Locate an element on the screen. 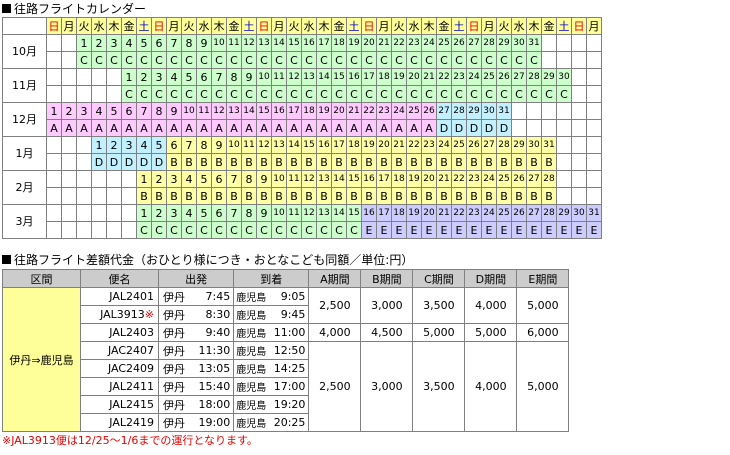  month-period-row: CCCCCCCCCCCCCCCEEEEEEEEEEEEEEEE is located at coordinates (302, 230).